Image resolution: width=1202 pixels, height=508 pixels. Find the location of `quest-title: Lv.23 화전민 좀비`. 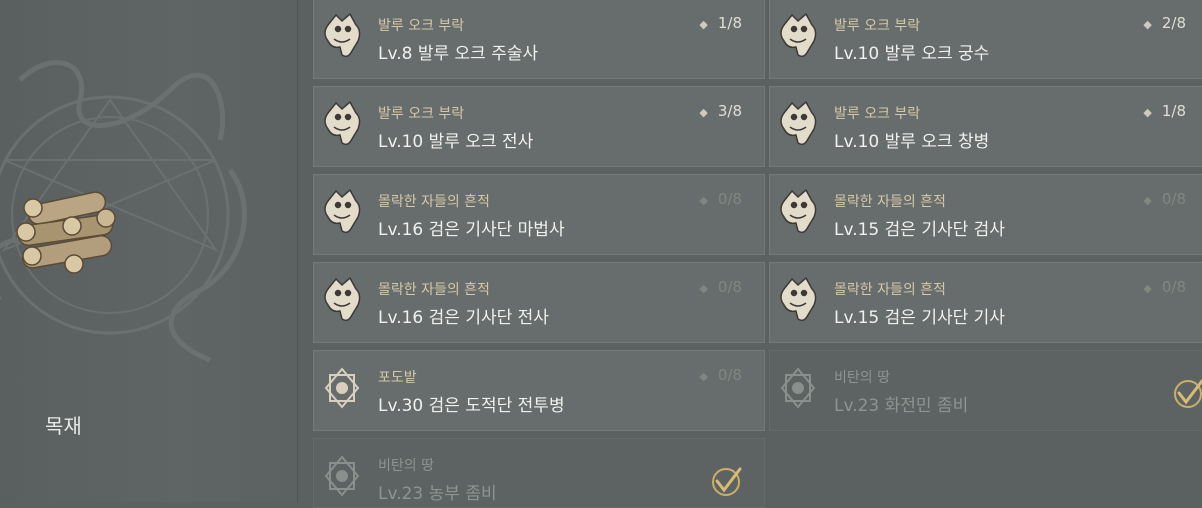

quest-title: Lv.23 화전민 좀비 is located at coordinates (901, 406).